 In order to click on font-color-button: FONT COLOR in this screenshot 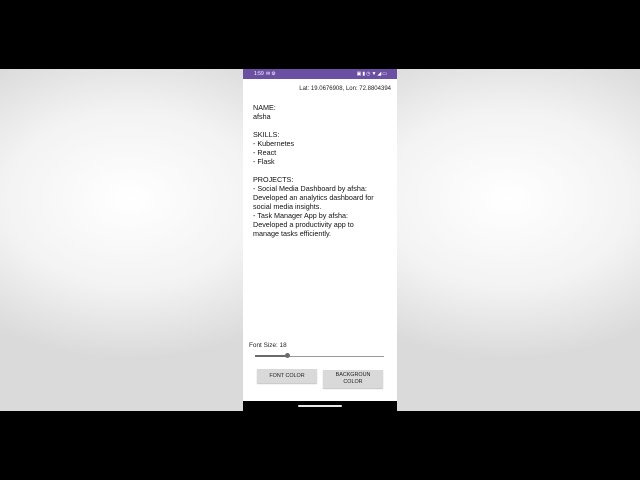, I will do `click(287, 376)`.